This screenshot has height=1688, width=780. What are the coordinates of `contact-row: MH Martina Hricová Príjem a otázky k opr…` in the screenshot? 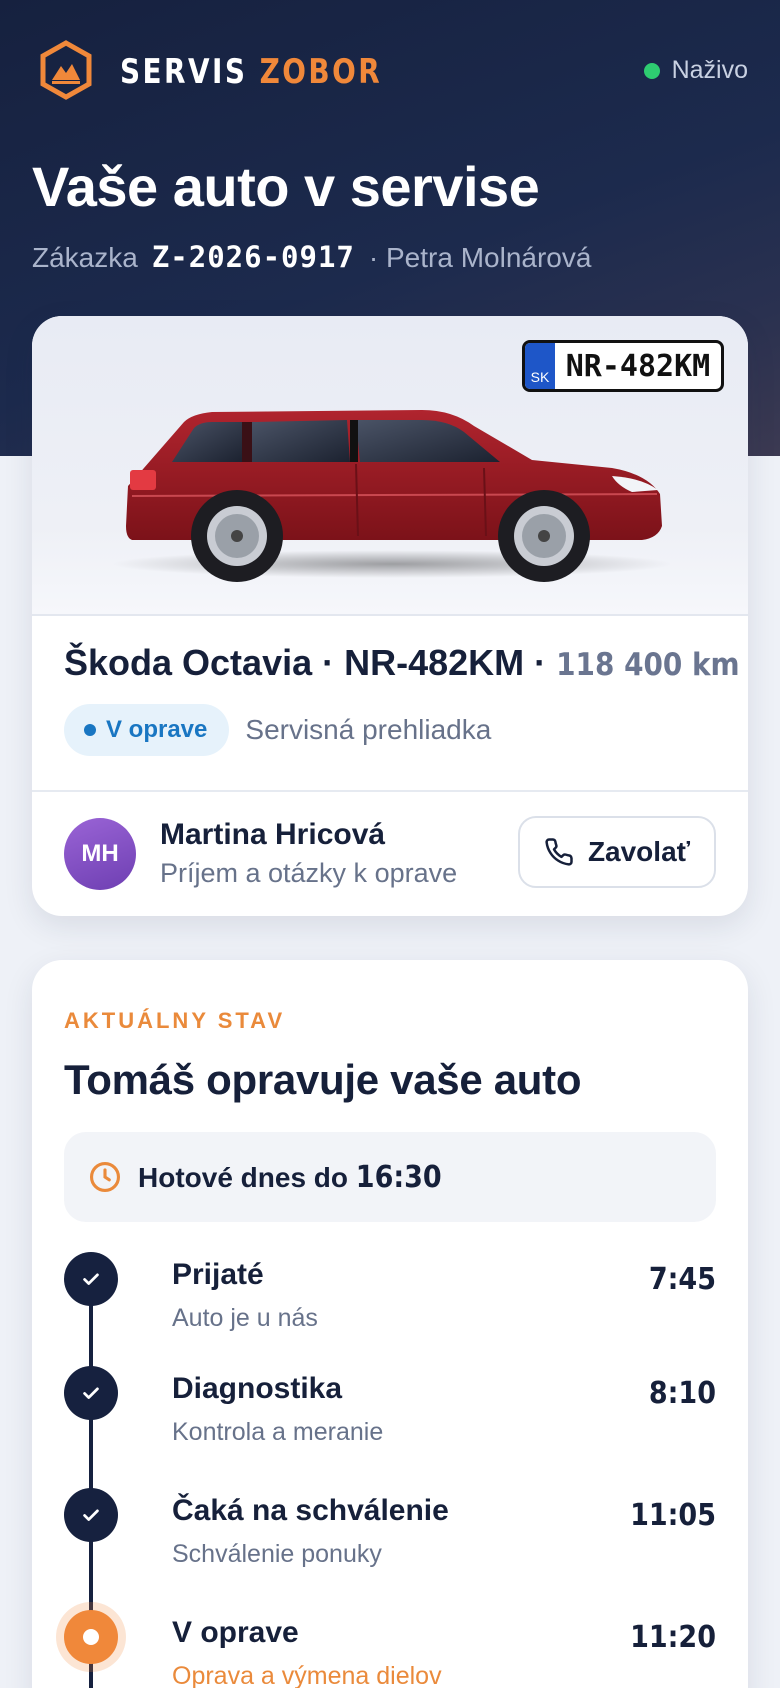 It's located at (390, 854).